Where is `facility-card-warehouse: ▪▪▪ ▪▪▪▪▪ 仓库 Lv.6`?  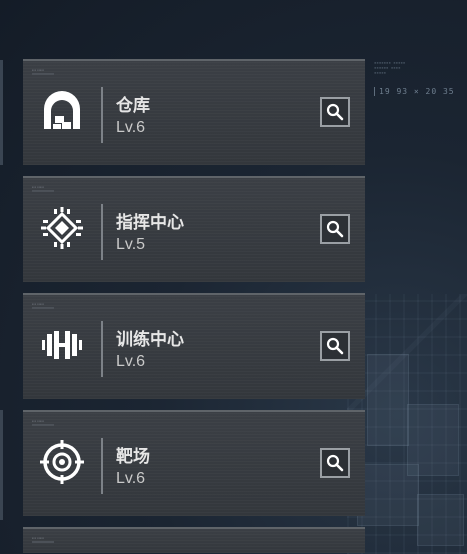 facility-card-warehouse: ▪▪▪ ▪▪▪▪▪ 仓库 Lv.6 is located at coordinates (194, 112).